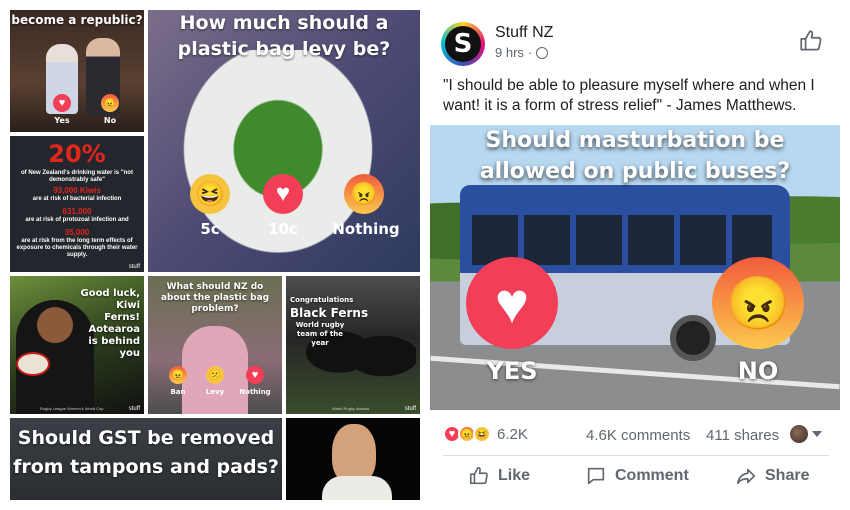  I want to click on levy-option-5c: 5c, so click(210, 229).